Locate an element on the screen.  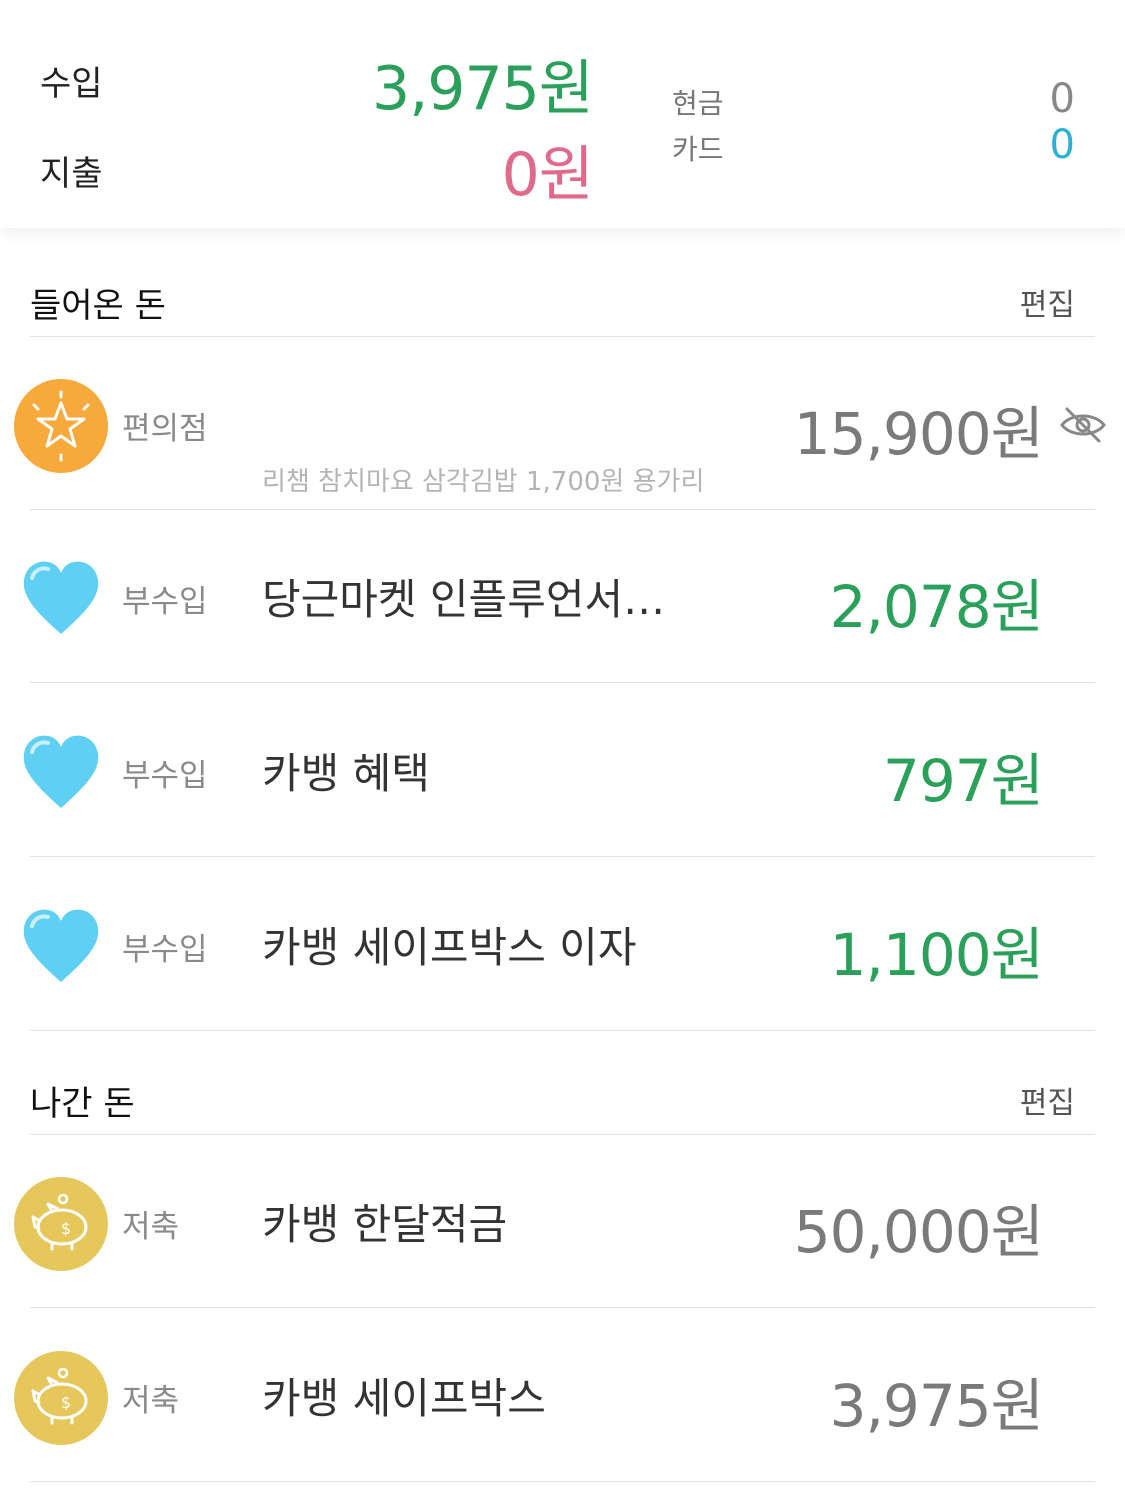
card-label: 카드 is located at coordinates (698, 149).